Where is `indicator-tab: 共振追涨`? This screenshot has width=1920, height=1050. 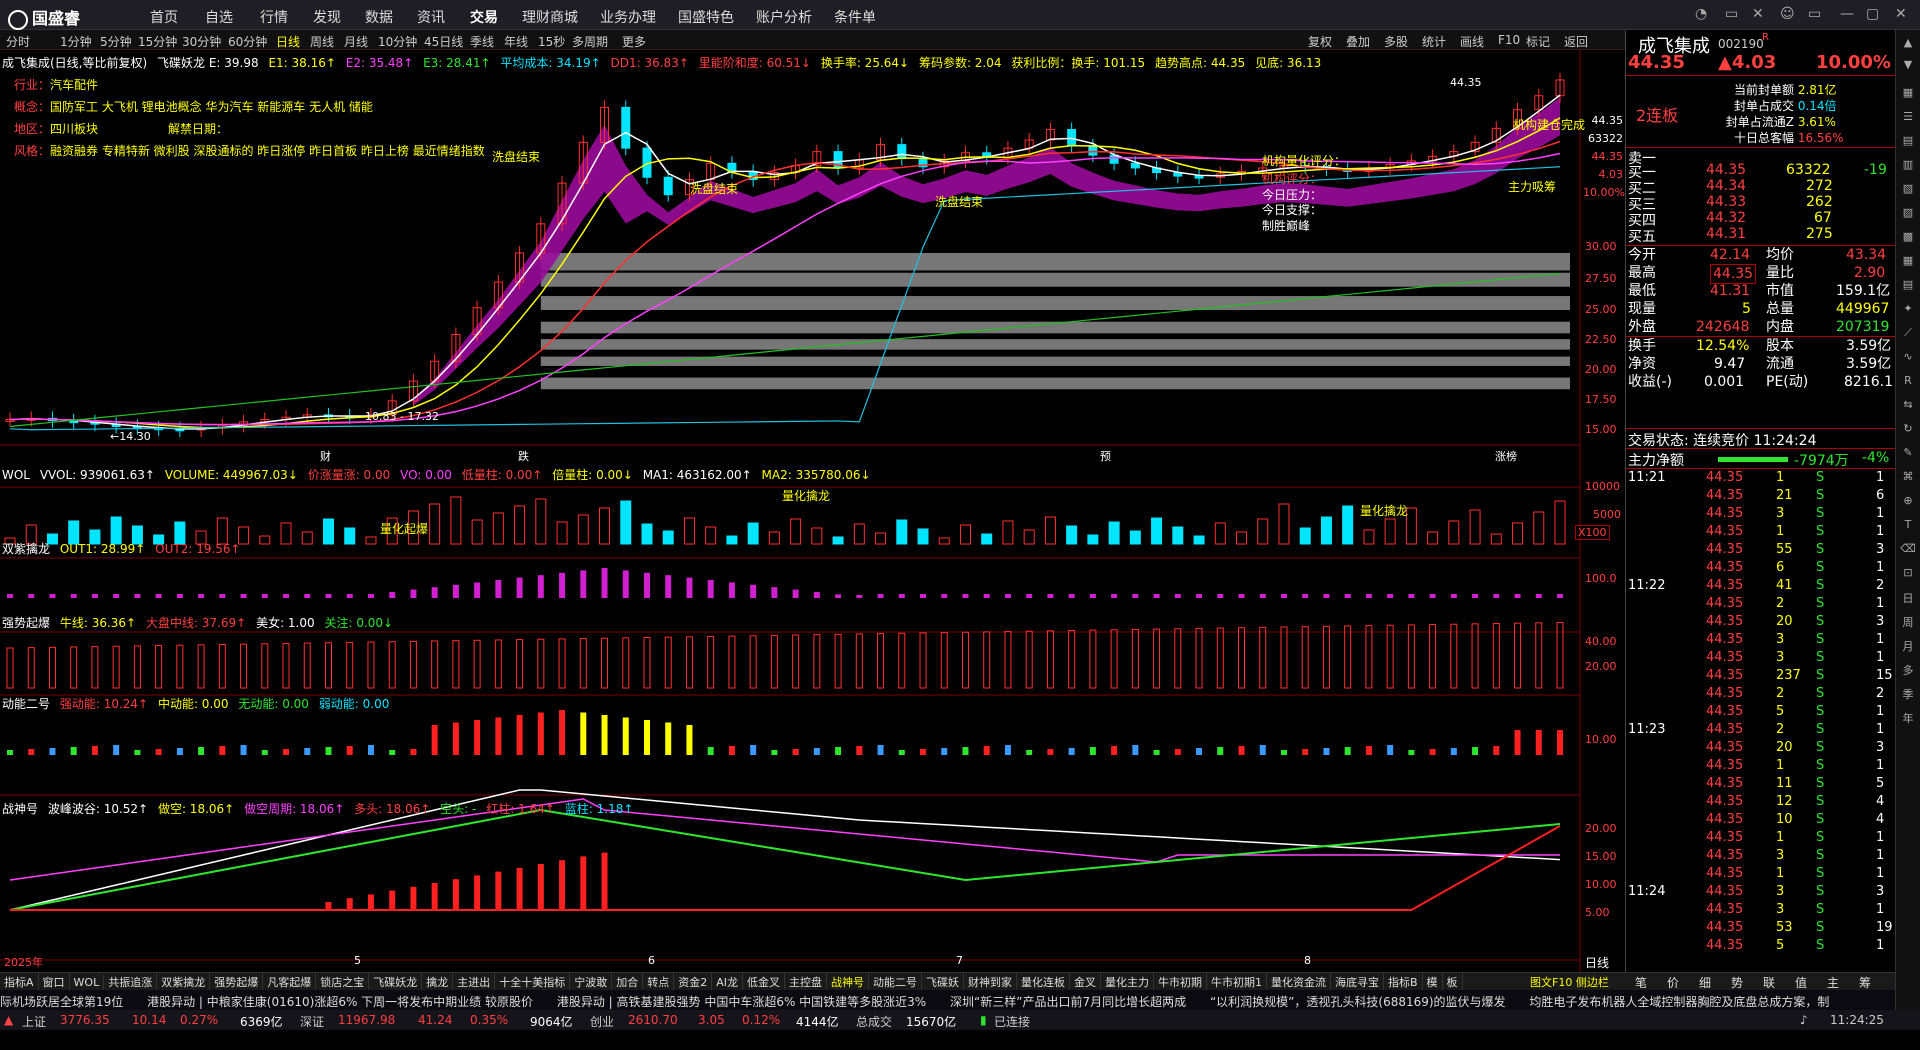
indicator-tab: 共振追涨 is located at coordinates (131, 981).